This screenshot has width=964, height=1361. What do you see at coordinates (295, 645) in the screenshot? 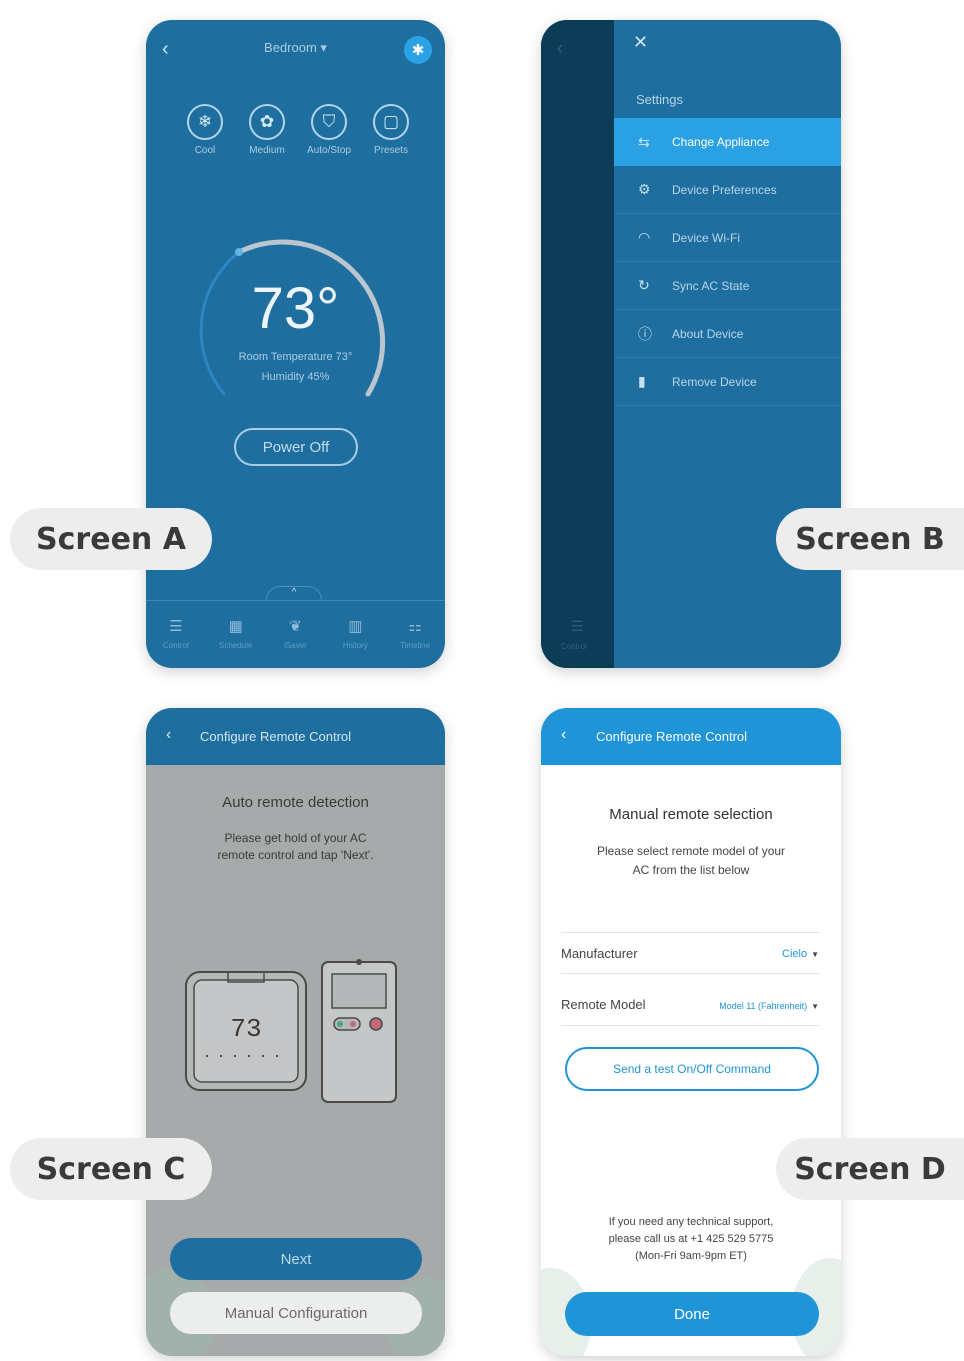
I see `nav-label: iSaver` at bounding box center [295, 645].